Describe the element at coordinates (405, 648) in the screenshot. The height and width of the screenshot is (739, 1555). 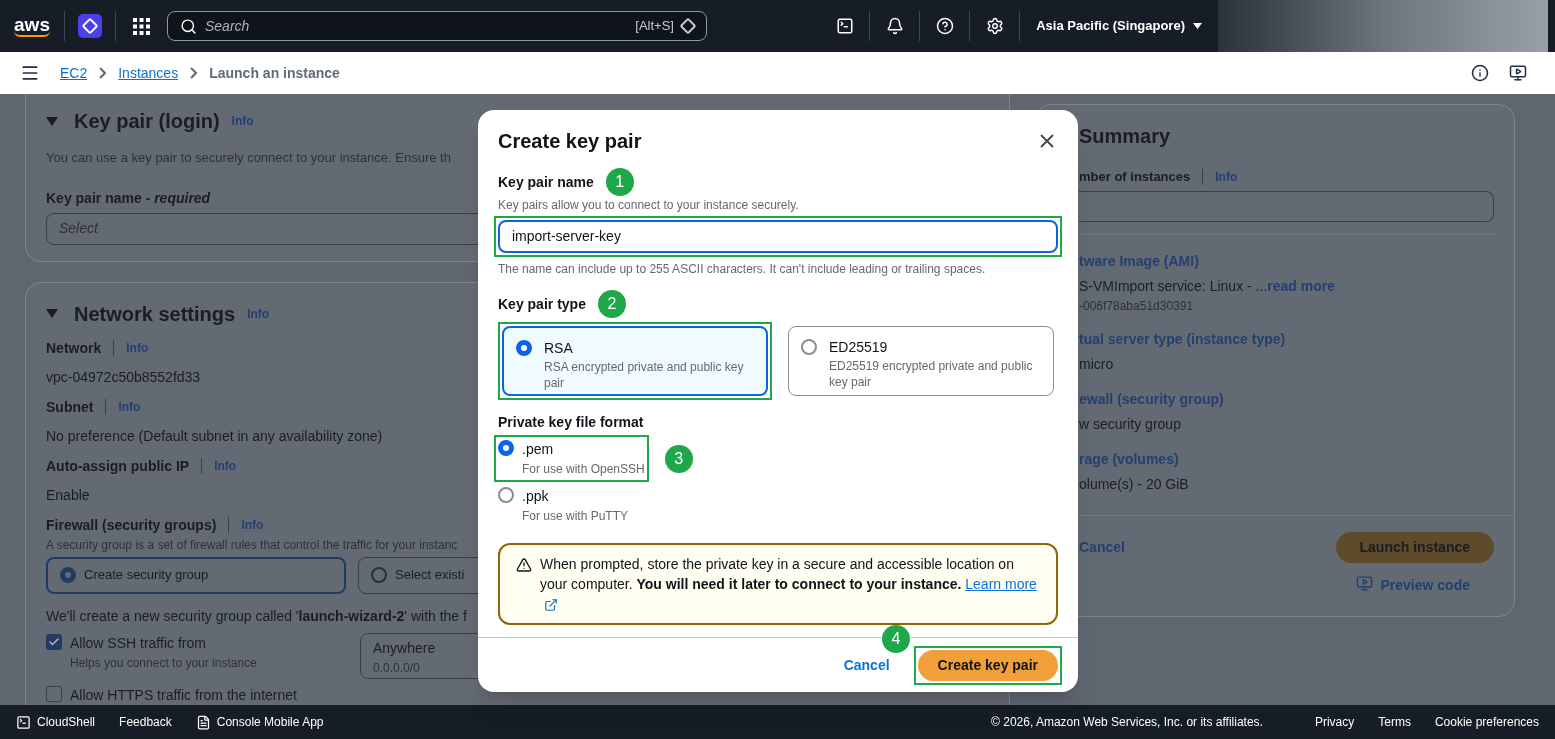
I see `source-value: Anywhere` at that location.